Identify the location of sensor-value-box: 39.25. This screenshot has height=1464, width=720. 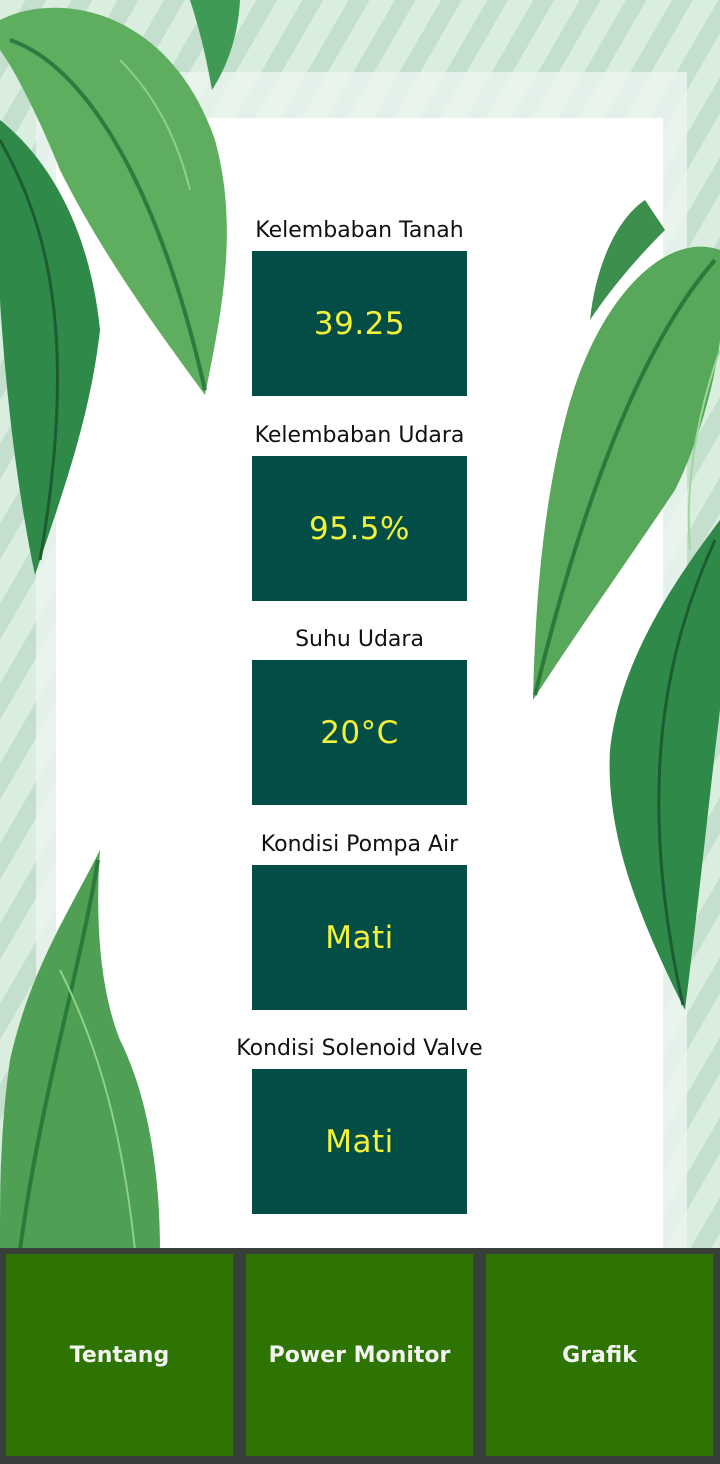
(359, 323).